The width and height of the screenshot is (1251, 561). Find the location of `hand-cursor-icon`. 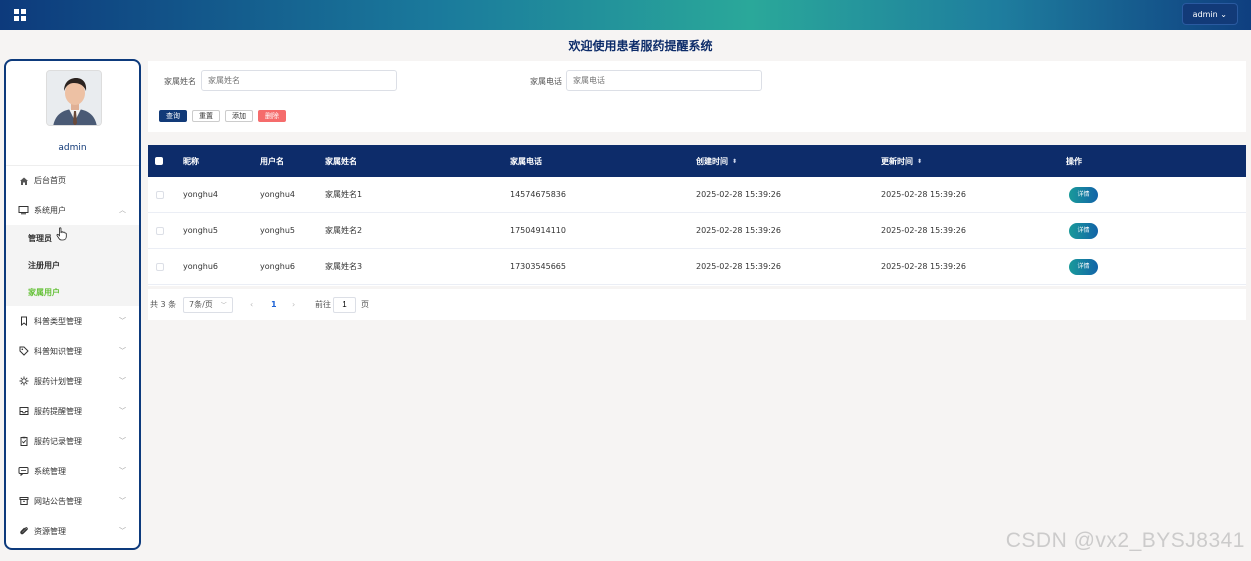

hand-cursor-icon is located at coordinates (61, 233).